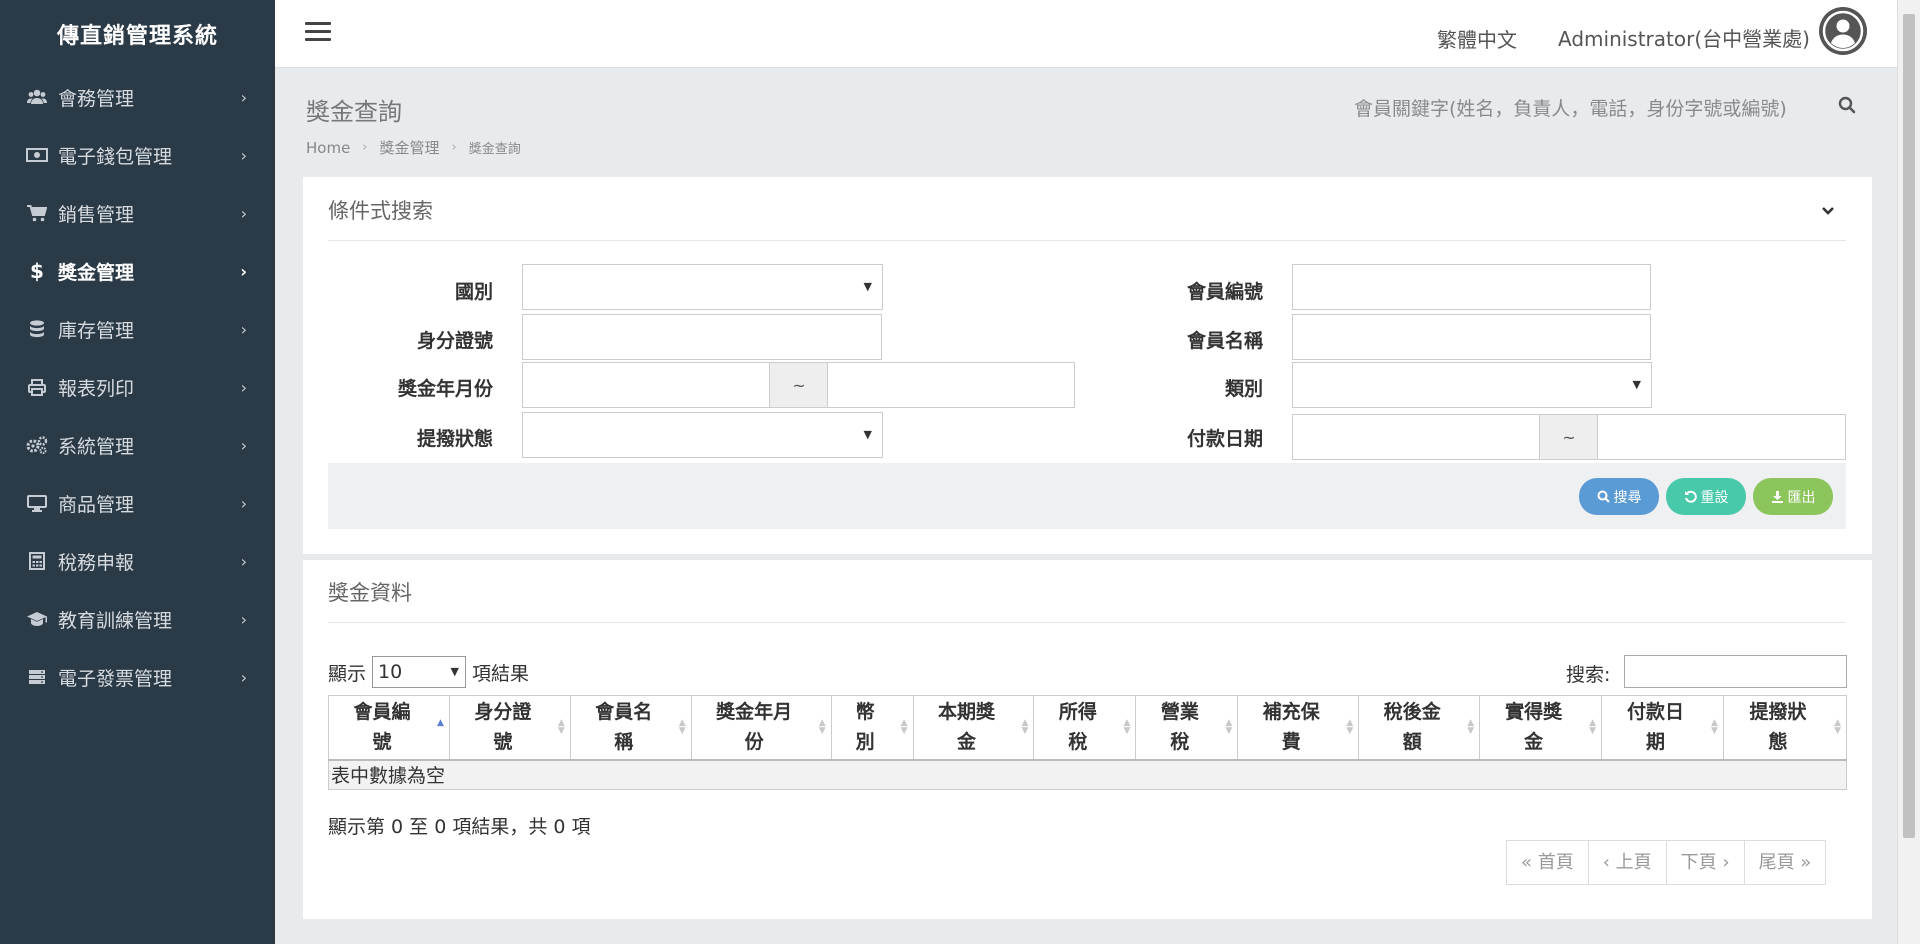  What do you see at coordinates (410, 147) in the screenshot?
I see `breadcrumb-bonus-management: 獎金管理` at bounding box center [410, 147].